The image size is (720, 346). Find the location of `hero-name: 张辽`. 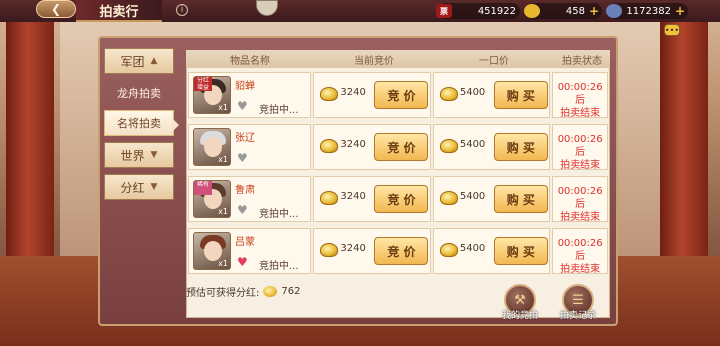

hero-name: 张辽 is located at coordinates (245, 138).